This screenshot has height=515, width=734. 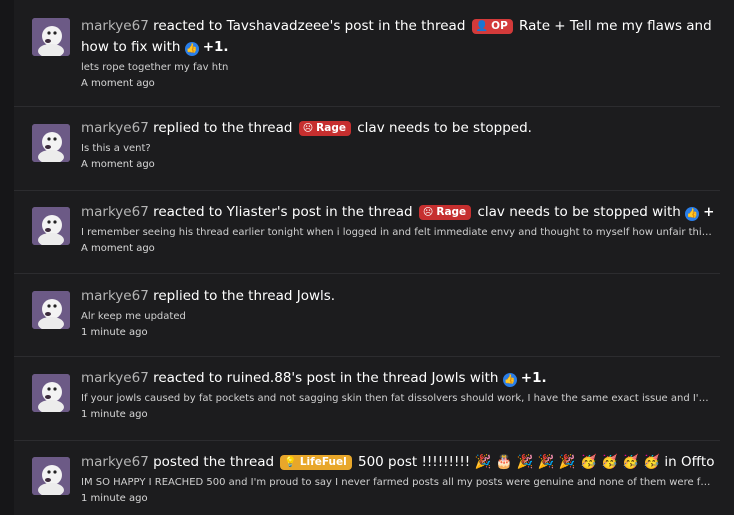 I want to click on badge-label: OP, so click(x=499, y=26).